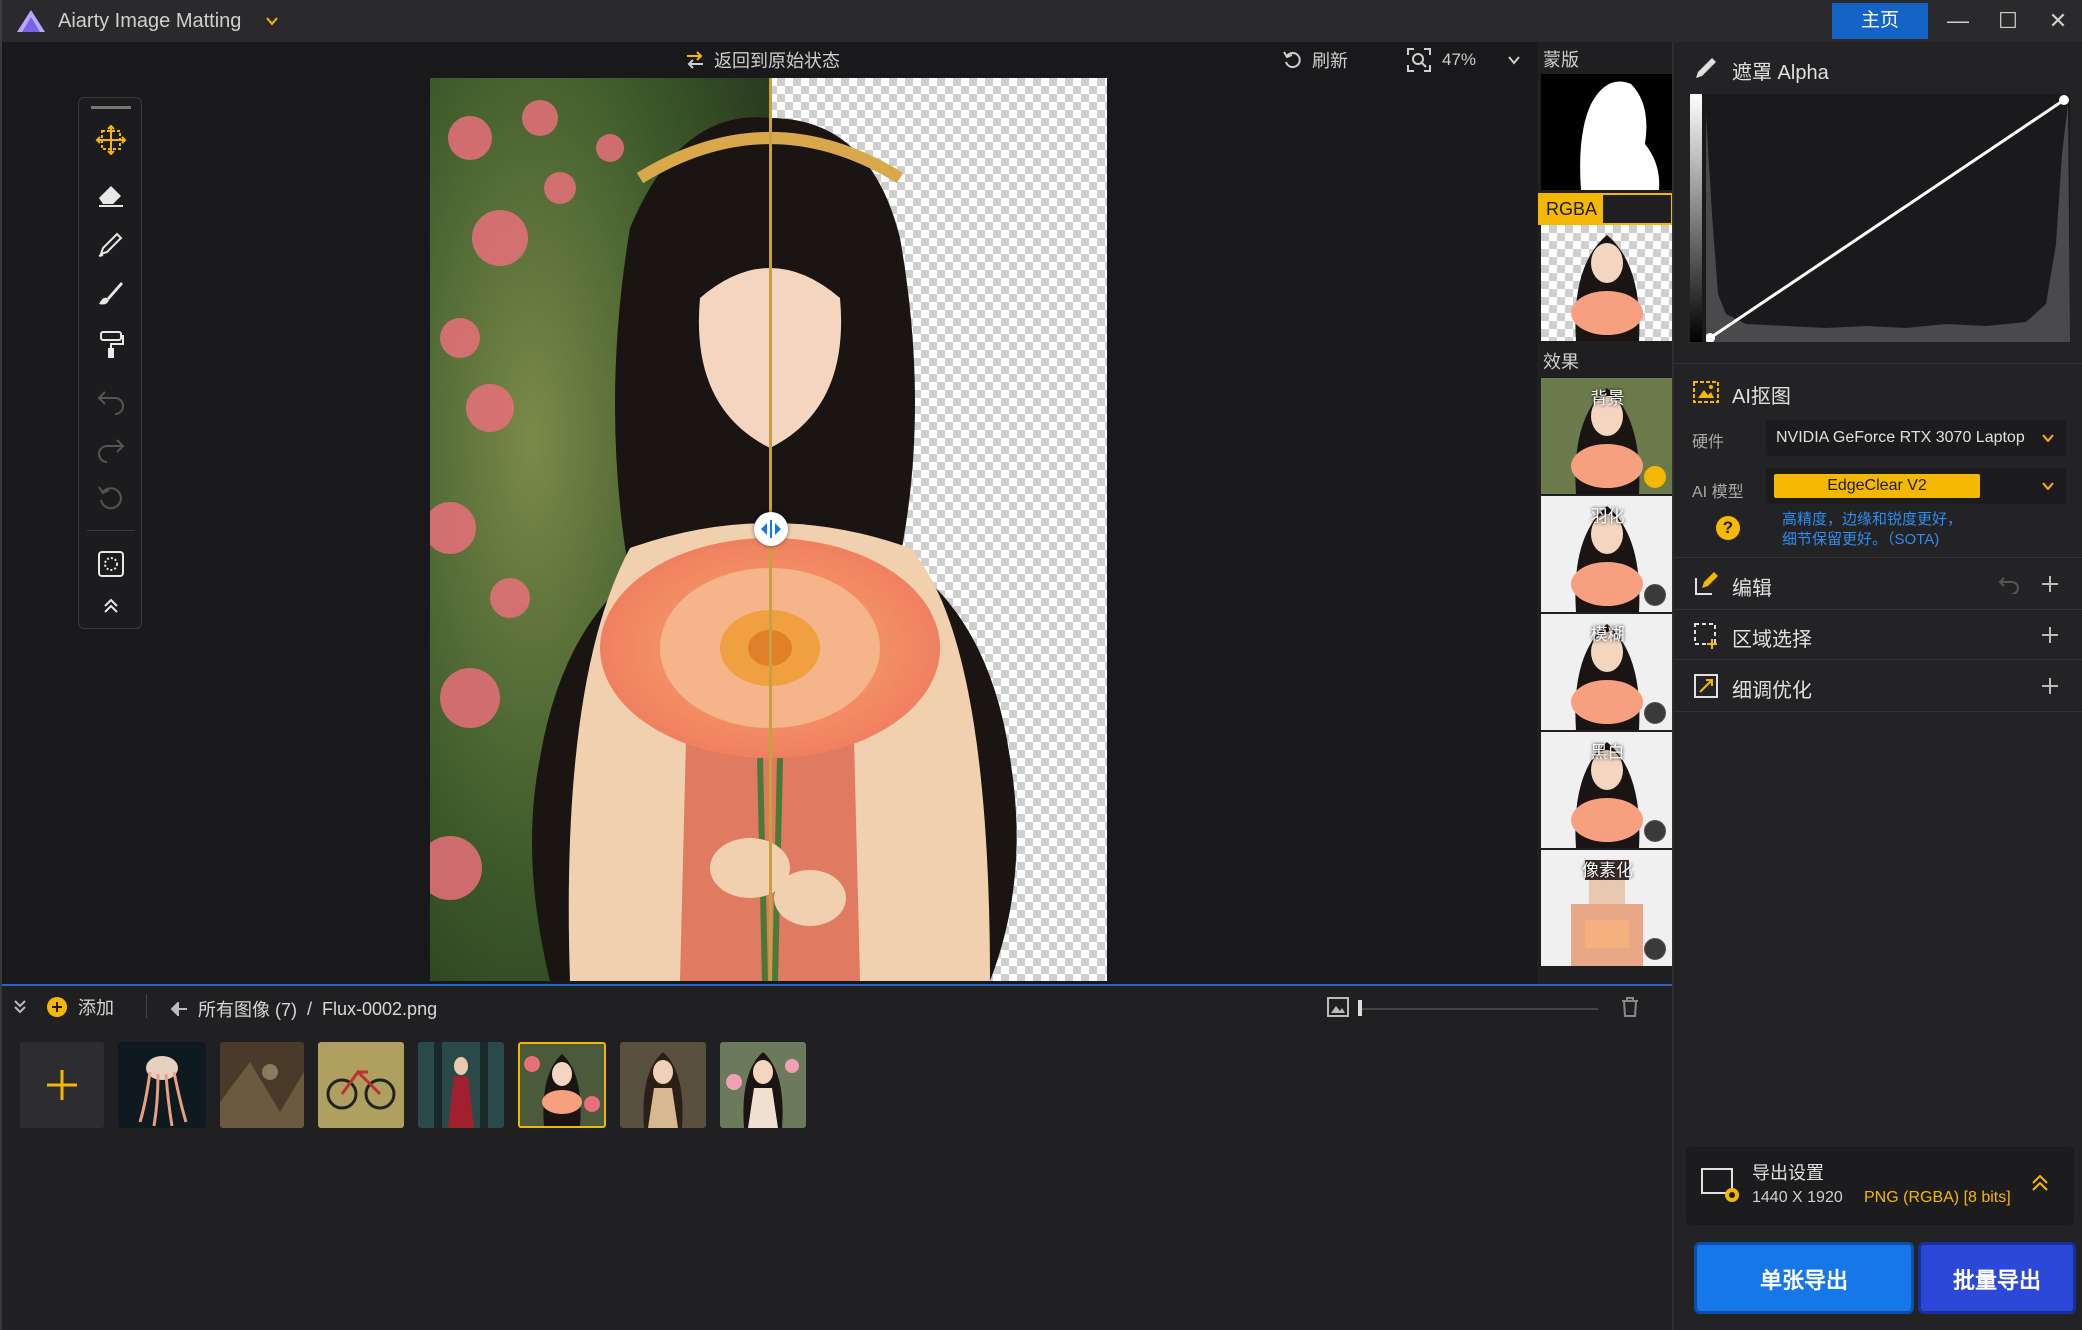 The height and width of the screenshot is (1330, 2082). I want to click on hardware-select: NVIDIA GeForce RTX 3070 Laptop, so click(1916, 438).